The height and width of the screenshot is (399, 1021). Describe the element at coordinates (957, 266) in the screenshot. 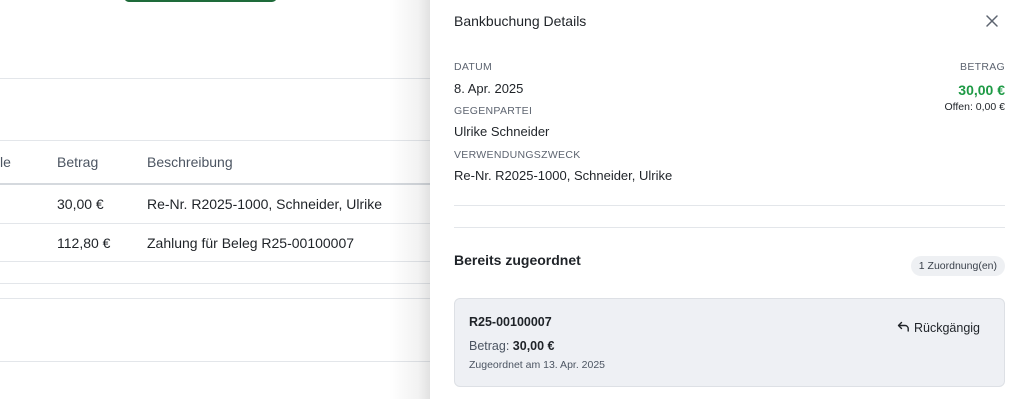

I see `assignment-count-badge: 1 Zuordnung(en)` at that location.